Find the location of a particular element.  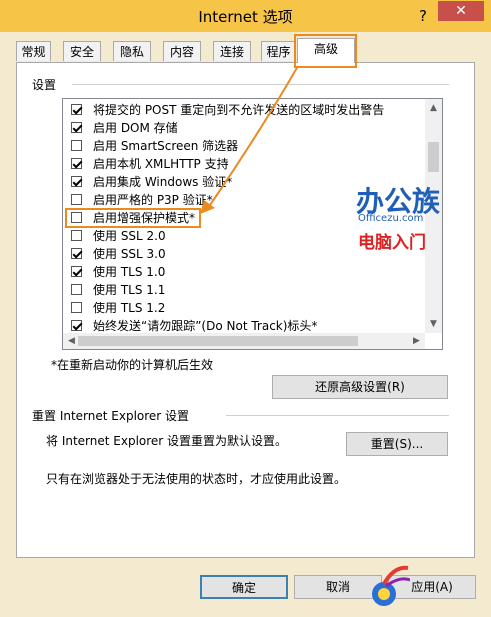

vertical-scroll-thumb is located at coordinates (433, 157).